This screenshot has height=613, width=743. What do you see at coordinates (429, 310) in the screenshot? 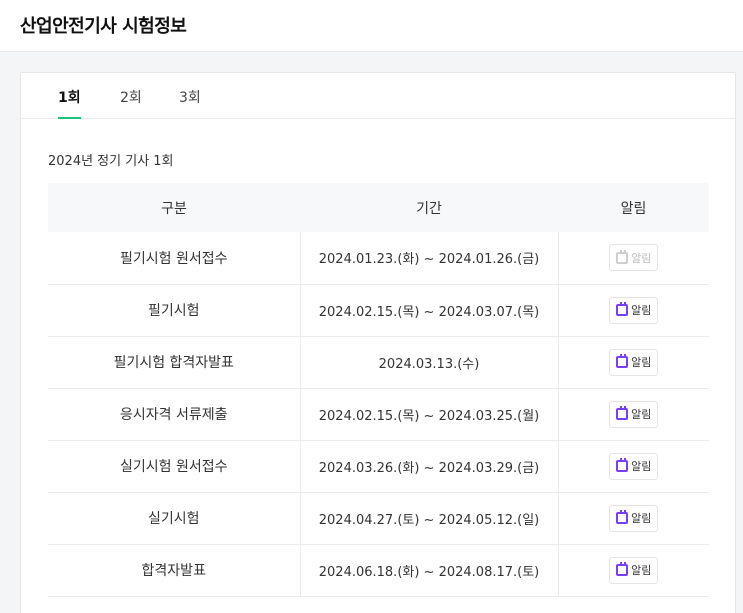
I see `row-period: 2024.02.15.(목) ~ 2024.03.07.(목)` at bounding box center [429, 310].